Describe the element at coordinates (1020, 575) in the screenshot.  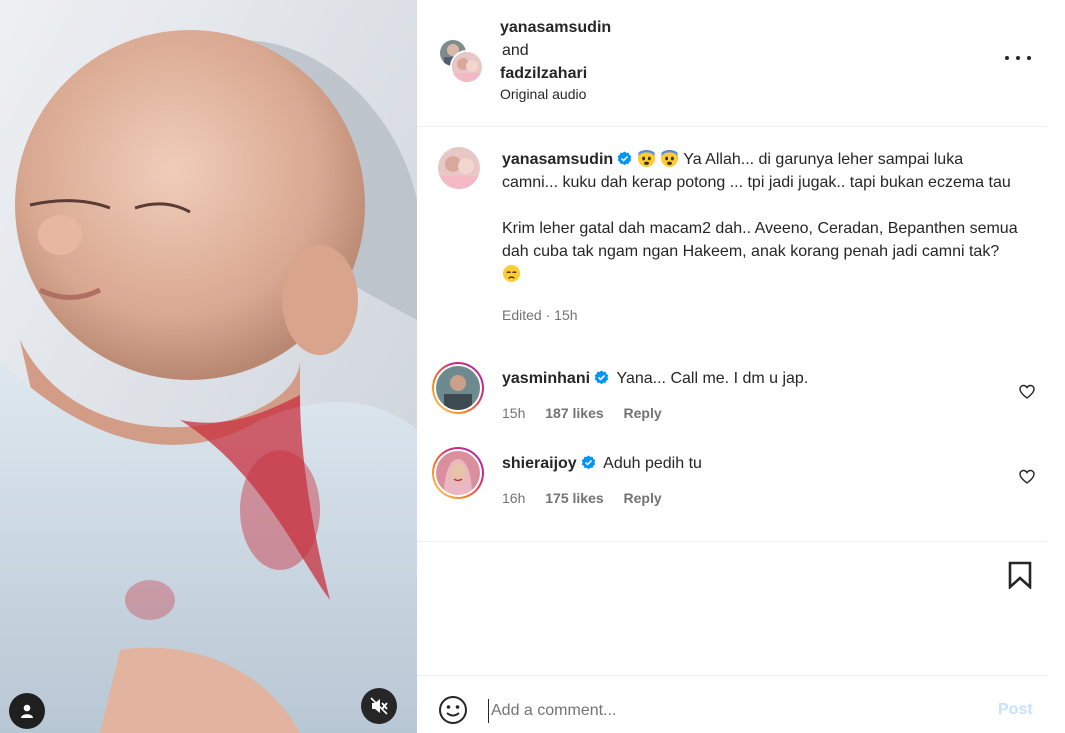
I see `bookmark-icon` at that location.